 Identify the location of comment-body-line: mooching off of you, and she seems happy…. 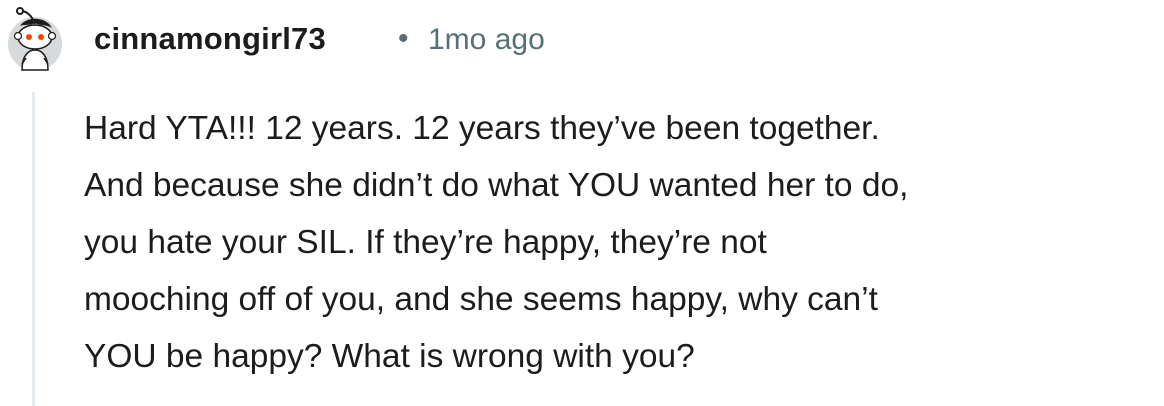
(481, 299).